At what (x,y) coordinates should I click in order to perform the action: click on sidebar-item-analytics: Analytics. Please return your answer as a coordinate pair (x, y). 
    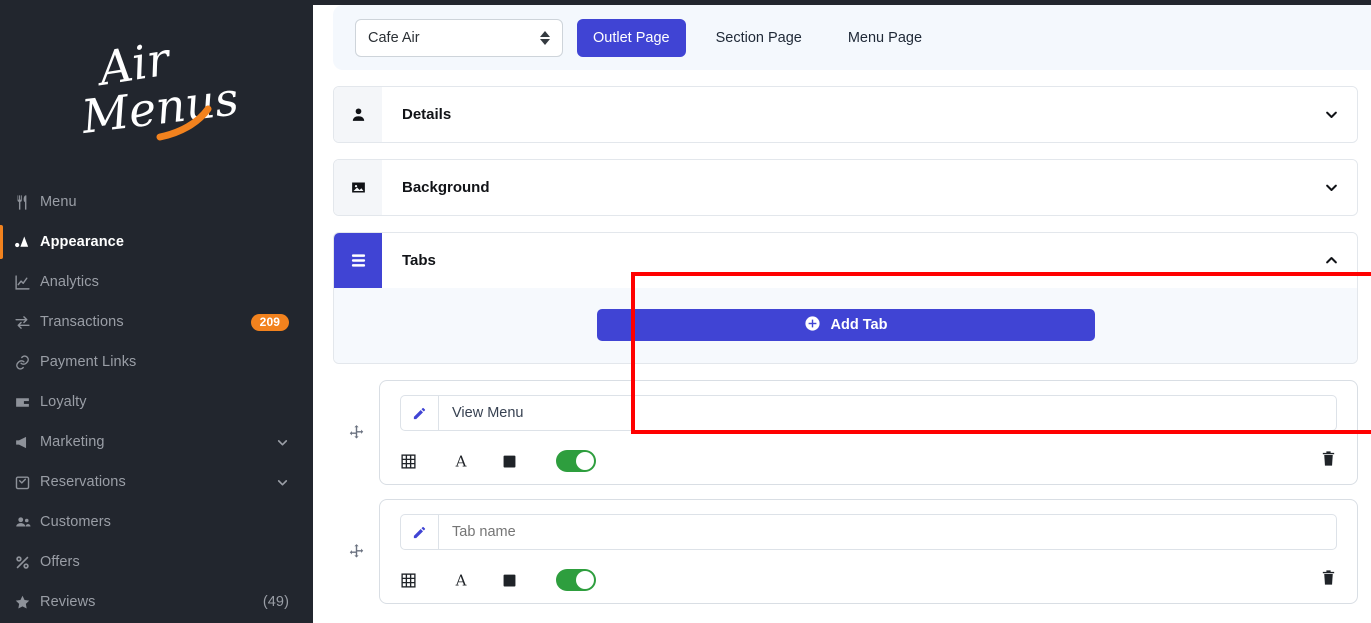
    Looking at the image, I should click on (156, 282).